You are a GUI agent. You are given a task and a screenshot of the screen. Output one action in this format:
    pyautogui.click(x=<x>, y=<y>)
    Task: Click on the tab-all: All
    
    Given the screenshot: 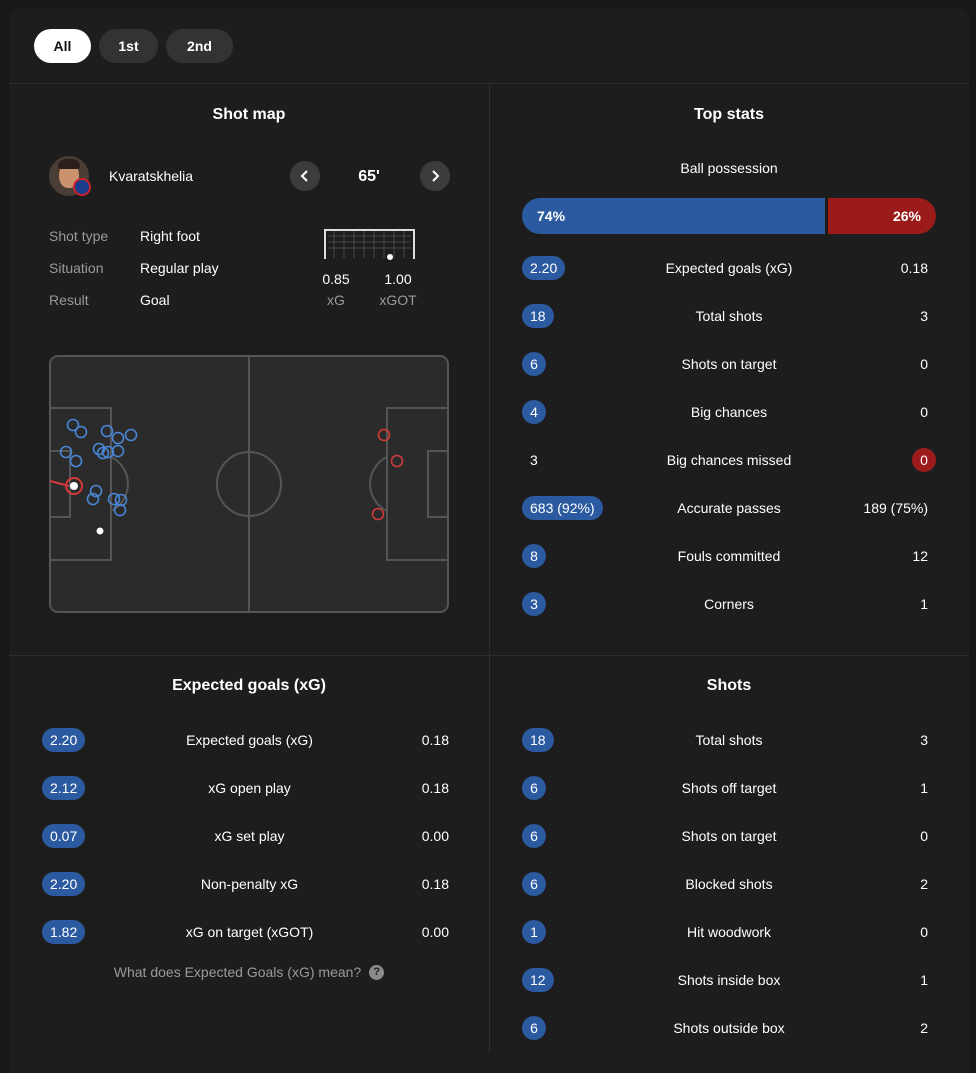 What is the action you would take?
    pyautogui.click(x=62, y=46)
    